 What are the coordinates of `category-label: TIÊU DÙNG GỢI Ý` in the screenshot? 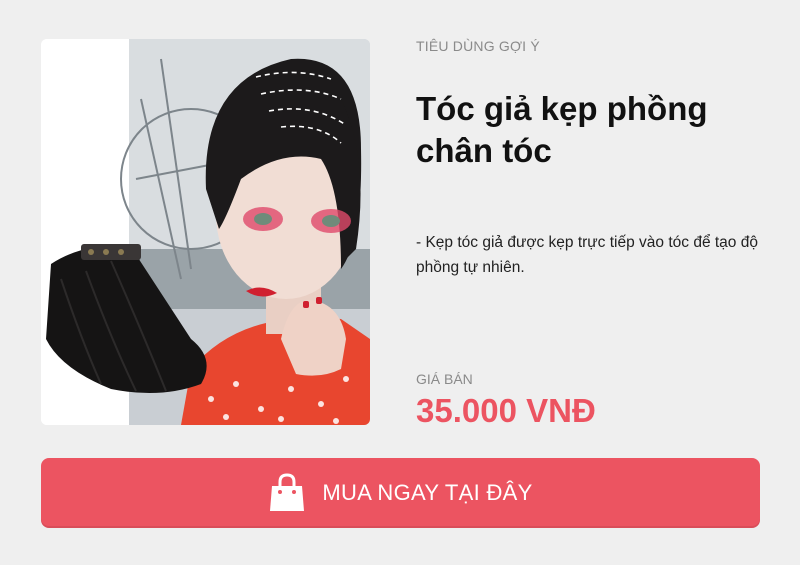 It's located at (478, 46).